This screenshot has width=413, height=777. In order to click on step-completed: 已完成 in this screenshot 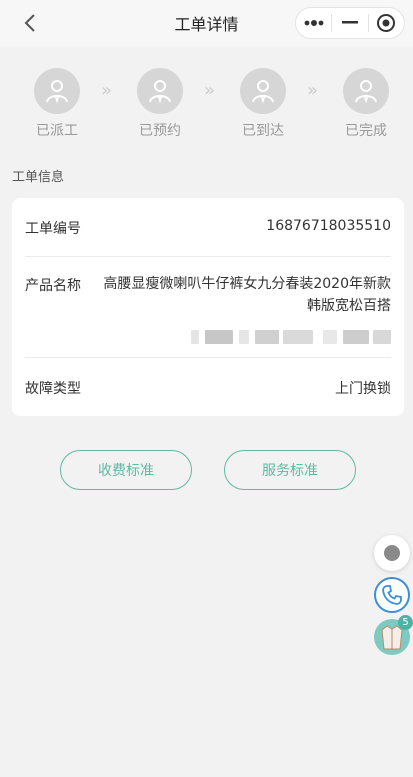, I will do `click(366, 104)`.